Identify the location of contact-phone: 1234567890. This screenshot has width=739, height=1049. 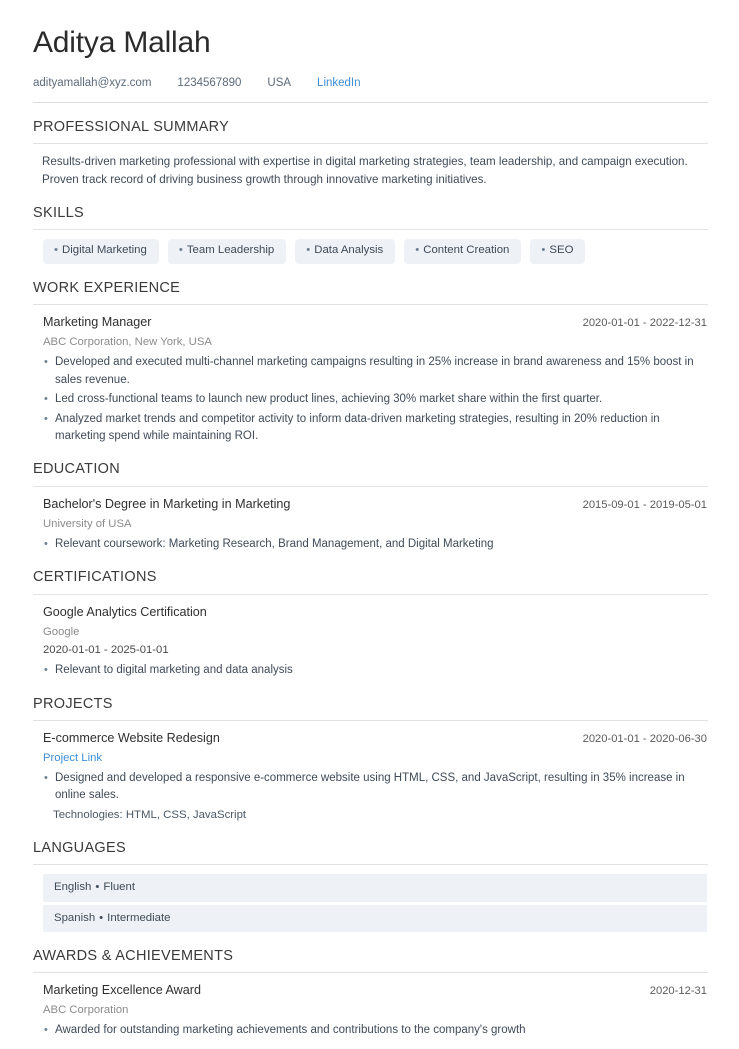
(209, 82).